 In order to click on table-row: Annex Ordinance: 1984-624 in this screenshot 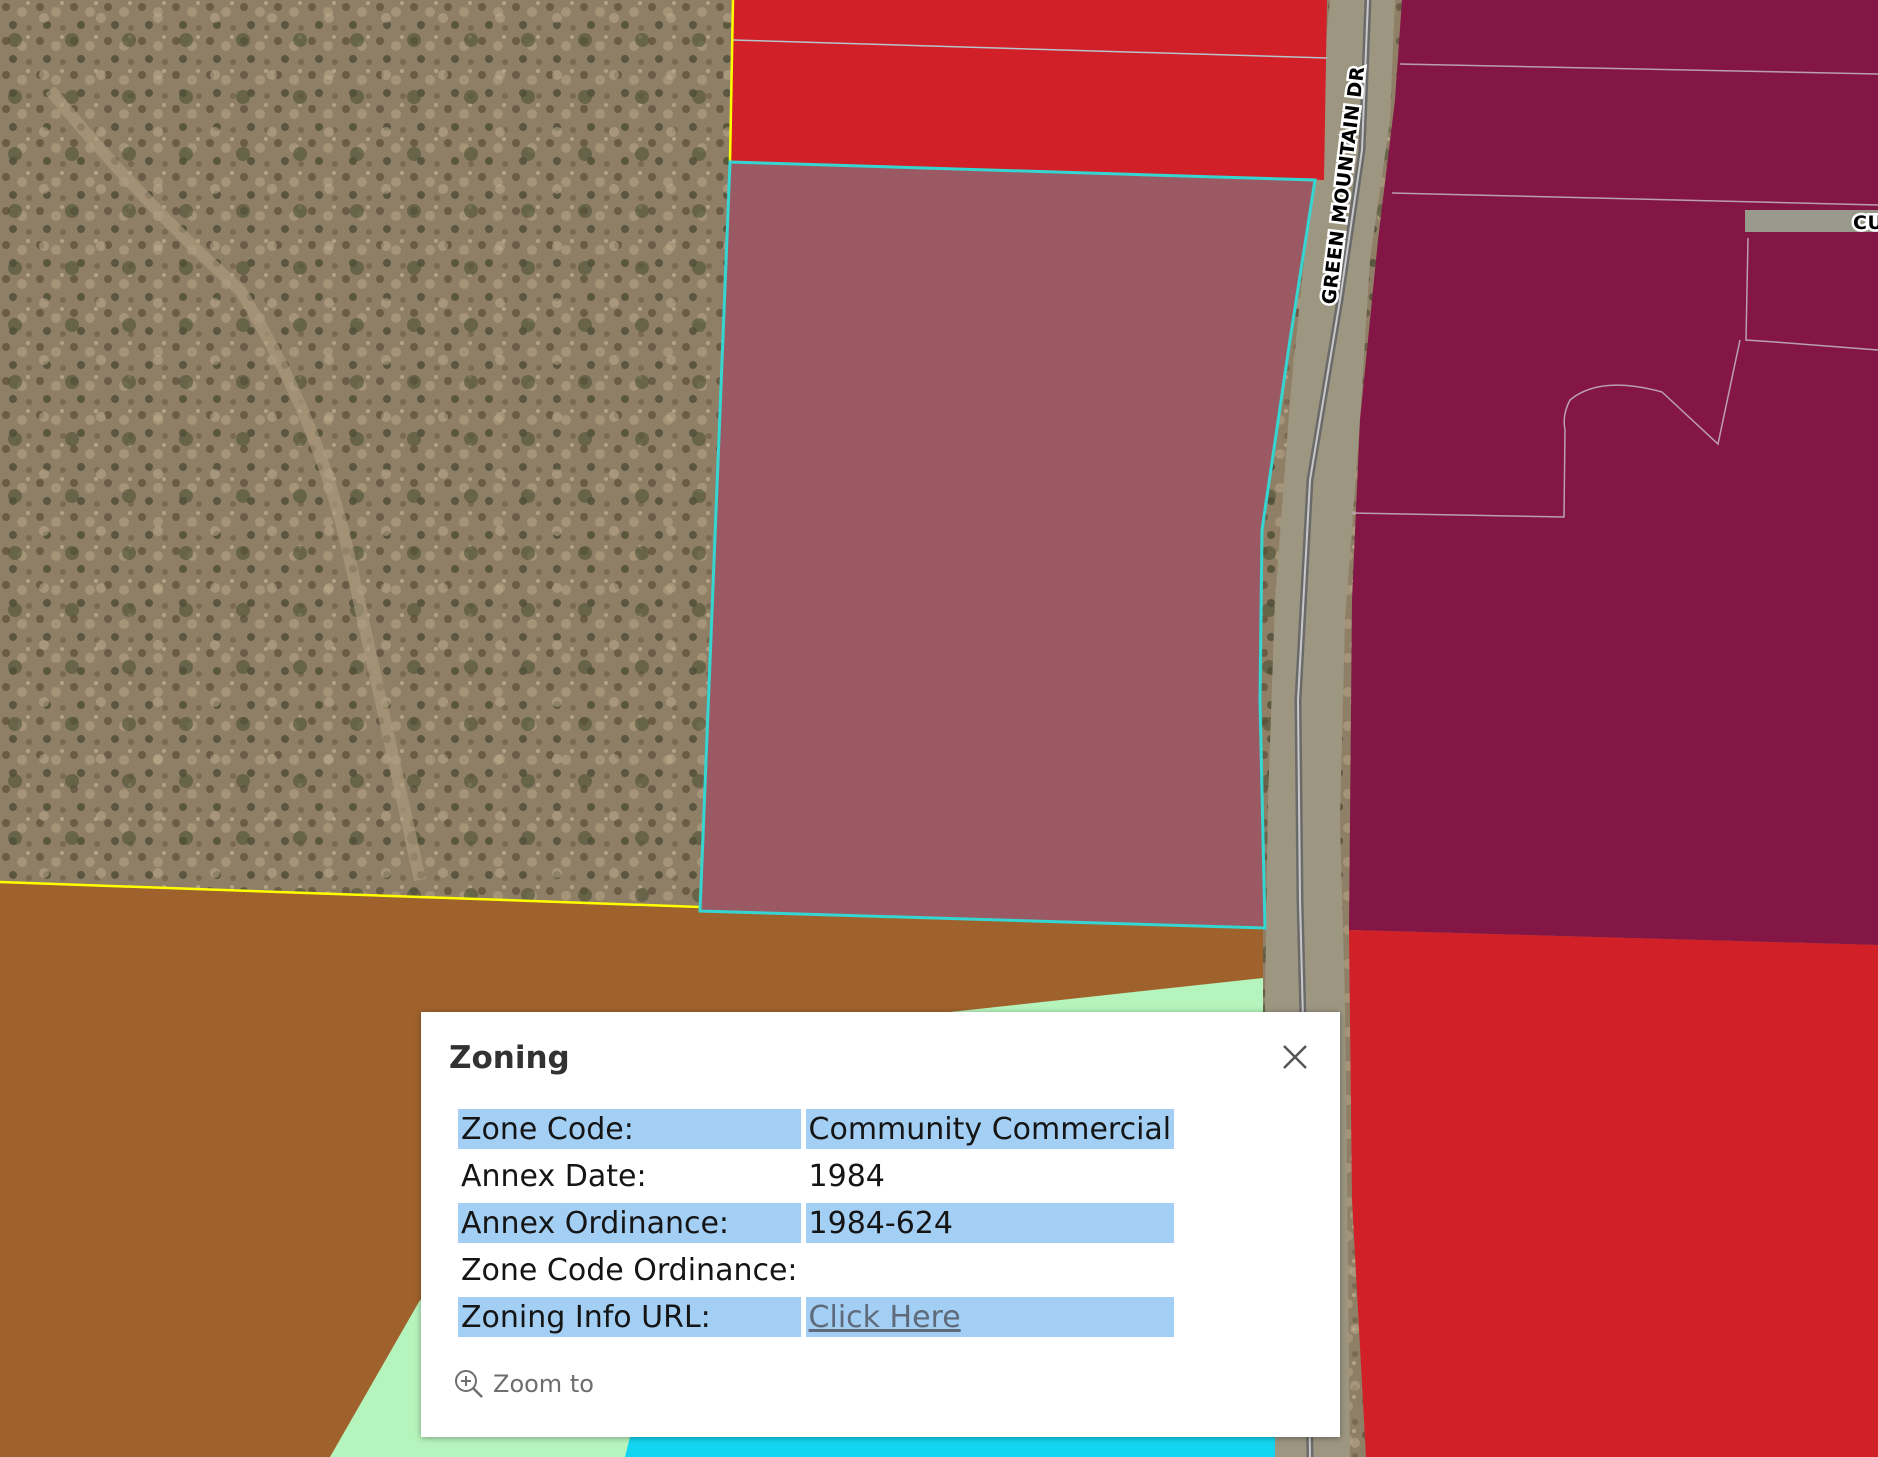, I will do `click(816, 1223)`.